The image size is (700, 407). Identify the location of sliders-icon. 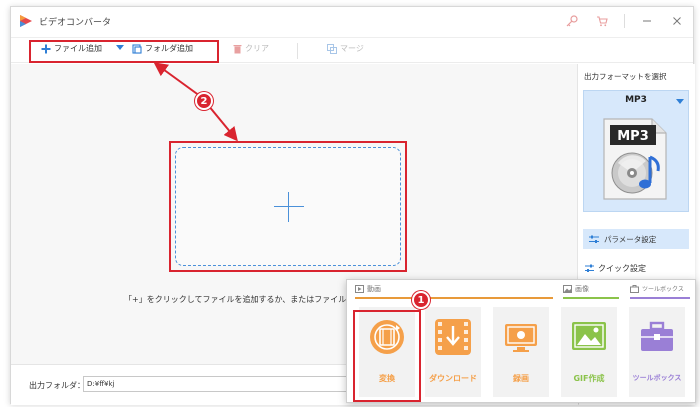
(594, 239).